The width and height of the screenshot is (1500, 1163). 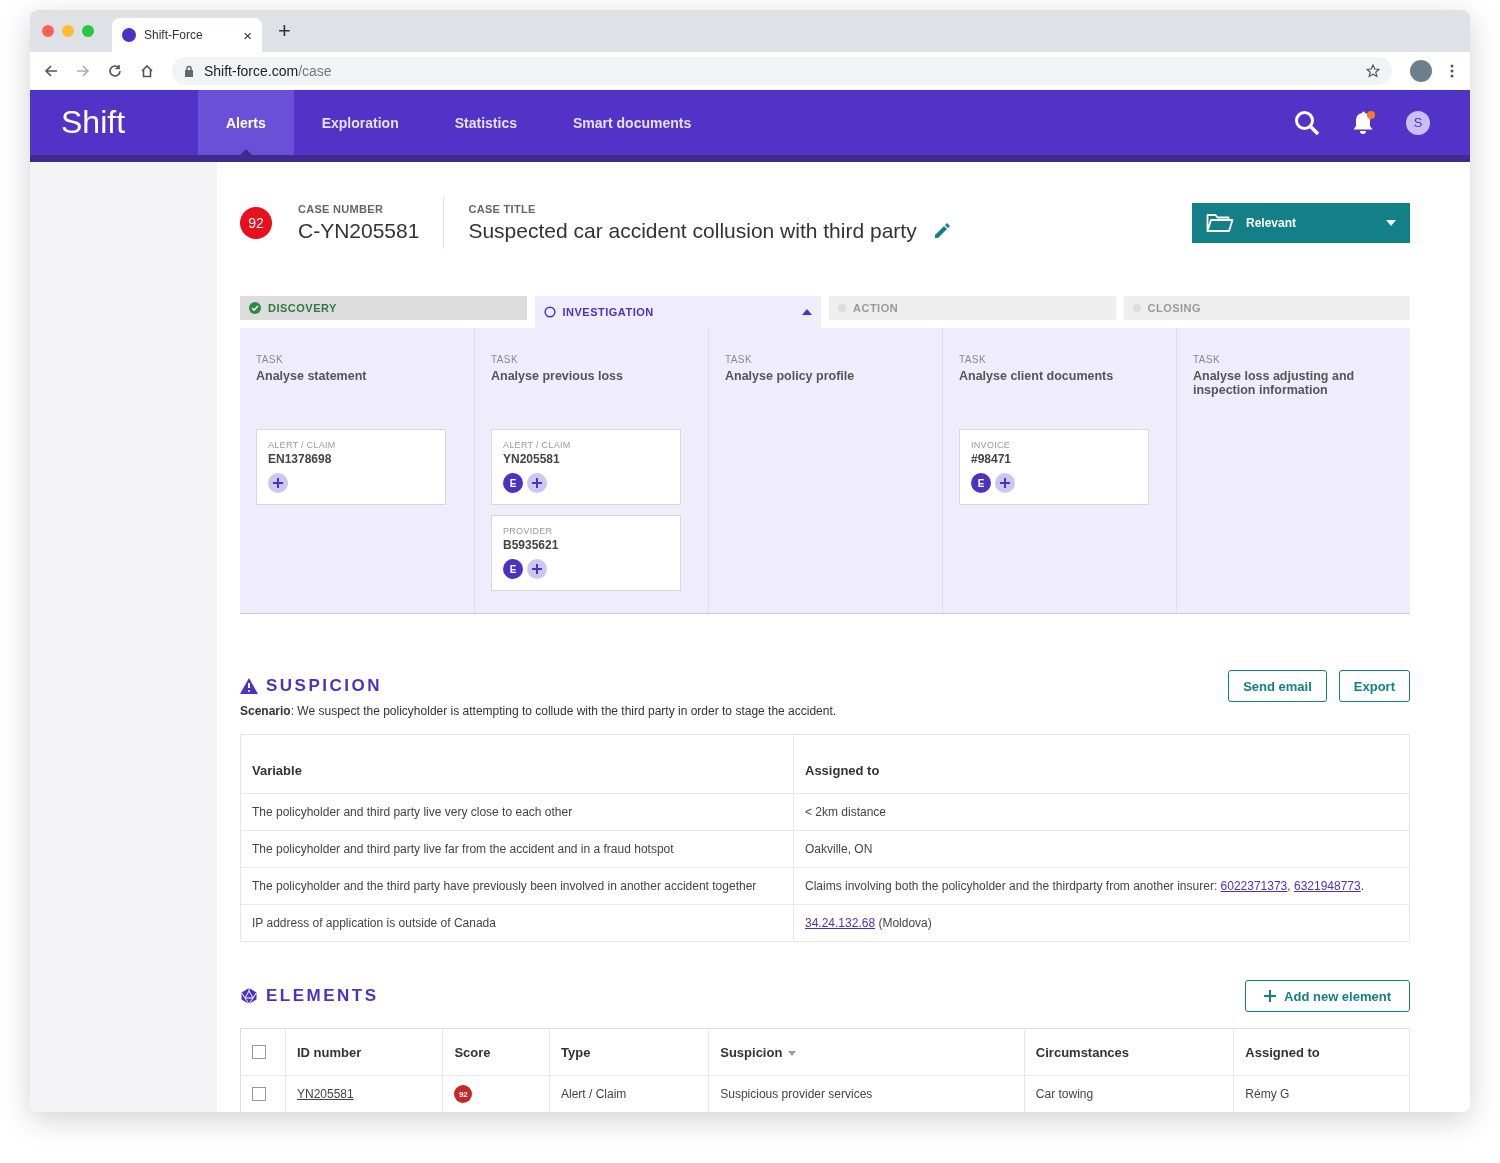 What do you see at coordinates (866, 1093) in the screenshot?
I see `table-cell: Suspicious provider services` at bounding box center [866, 1093].